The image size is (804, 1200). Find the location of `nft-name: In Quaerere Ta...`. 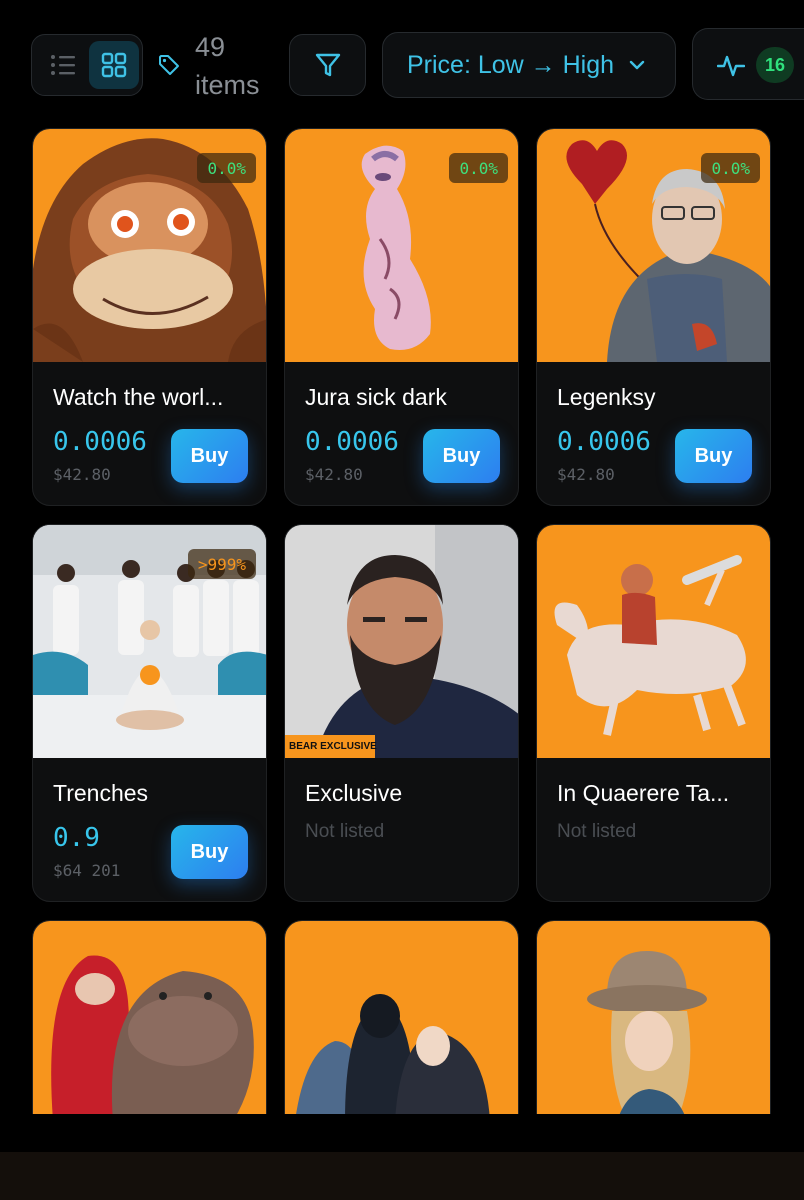

nft-name: In Quaerere Ta... is located at coordinates (643, 793).